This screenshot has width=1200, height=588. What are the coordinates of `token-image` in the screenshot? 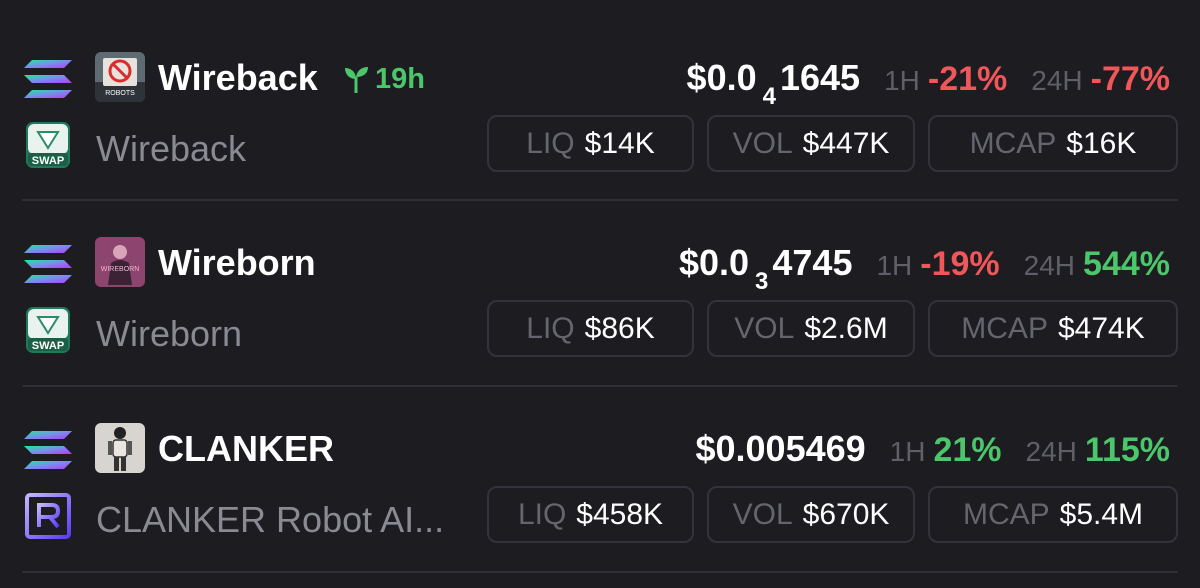 It's located at (120, 448).